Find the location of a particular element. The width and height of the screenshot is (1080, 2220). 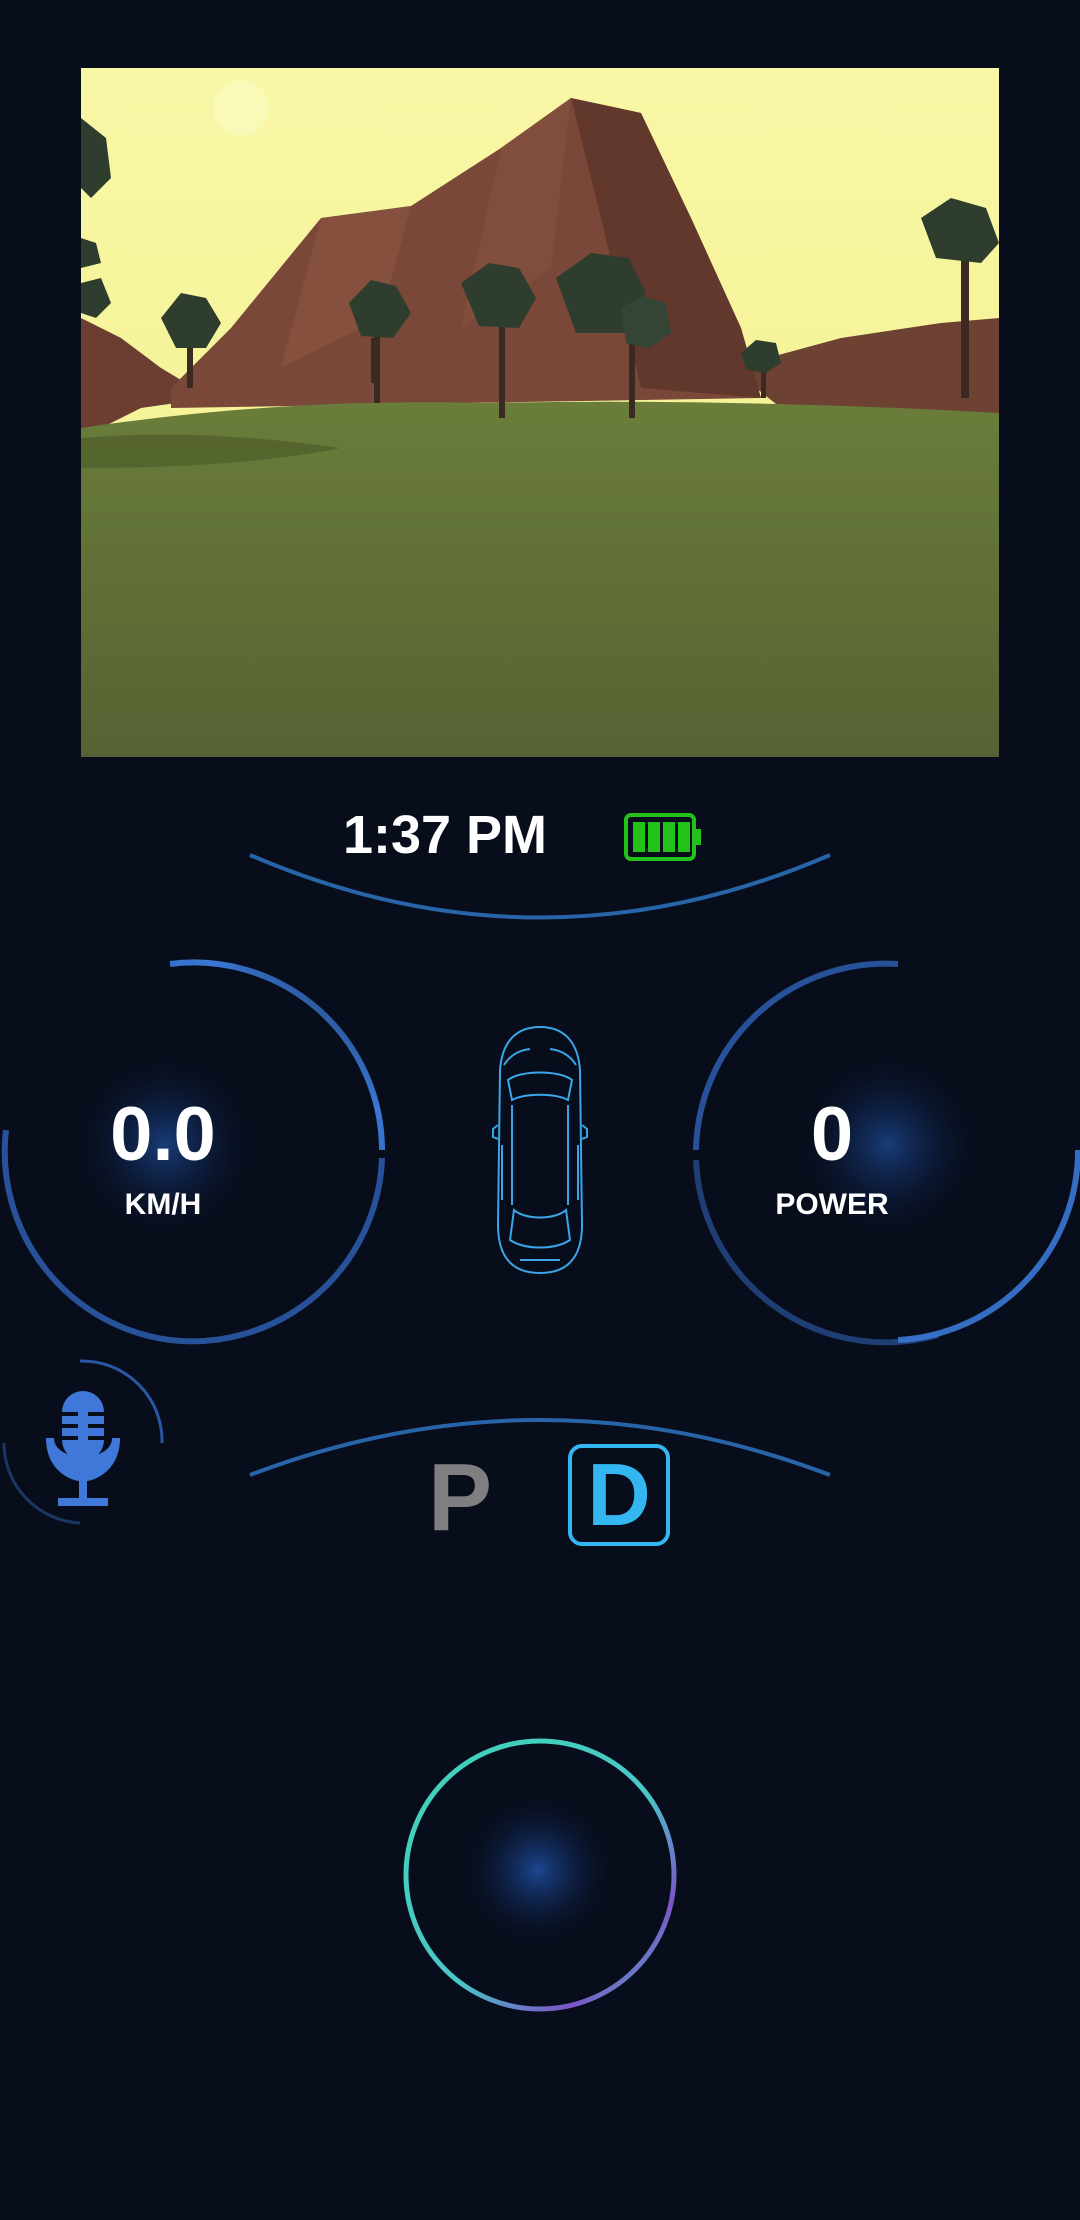

speed-gauge: 0.0 KM/H is located at coordinates (195, 1160).